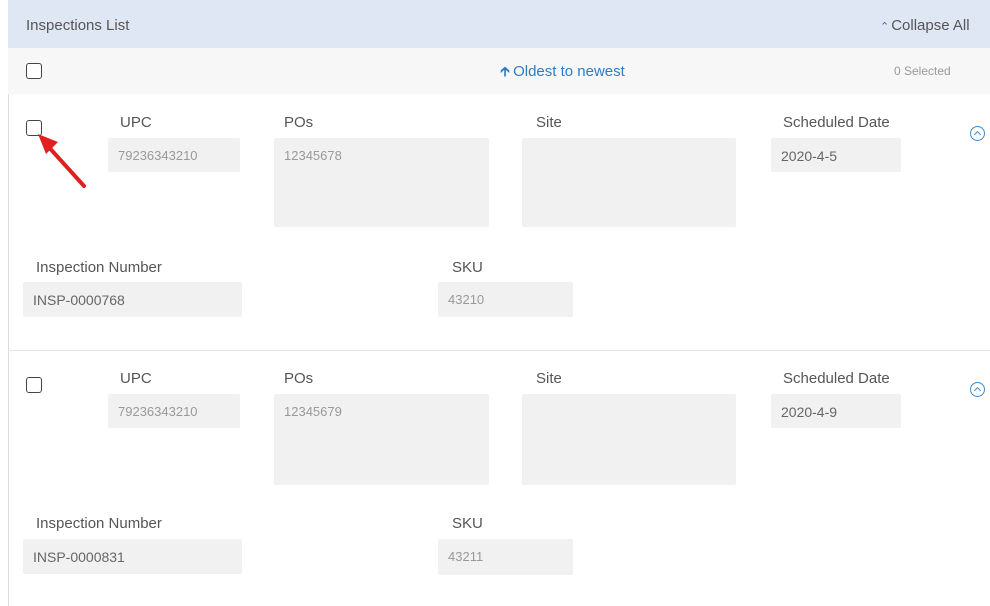 Image resolution: width=990 pixels, height=606 pixels. I want to click on record-checkbox, so click(34, 385).